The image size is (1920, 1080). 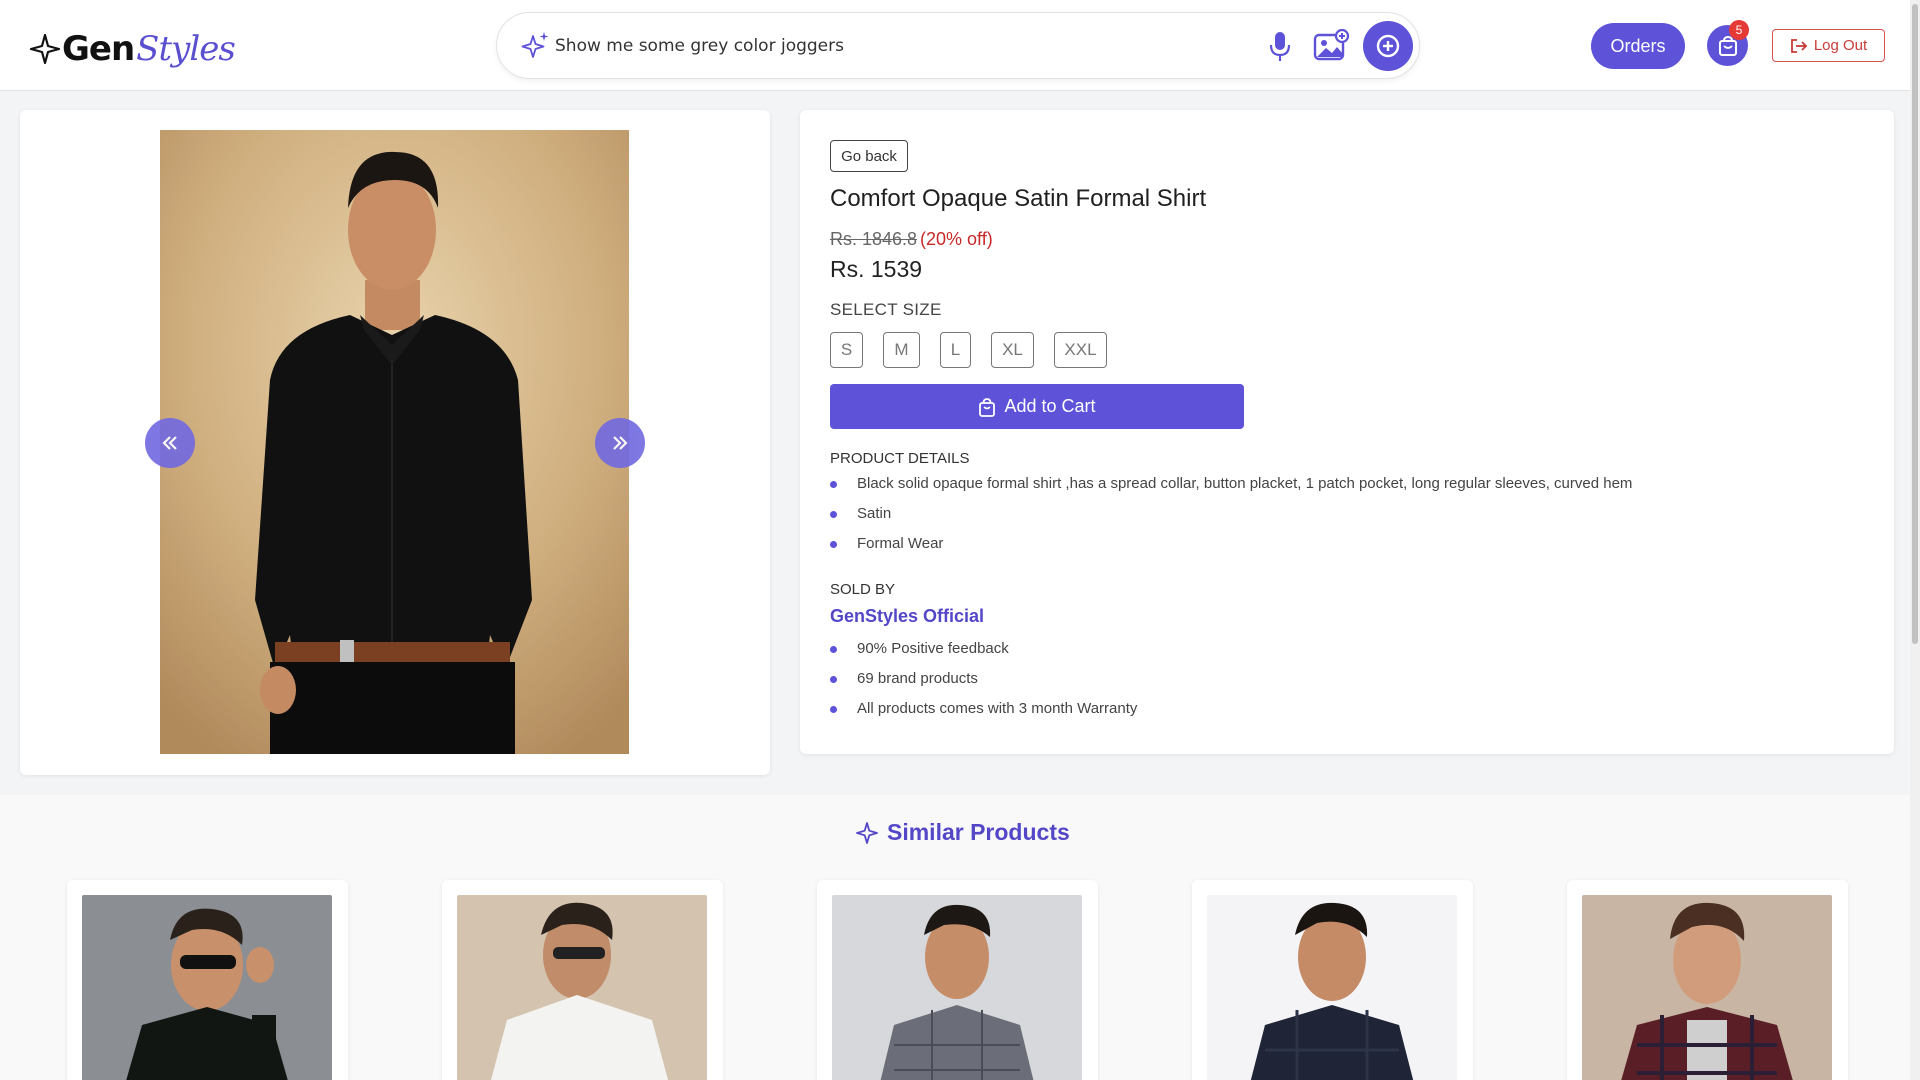 I want to click on similar-products-title: Similar Products, so click(x=978, y=832).